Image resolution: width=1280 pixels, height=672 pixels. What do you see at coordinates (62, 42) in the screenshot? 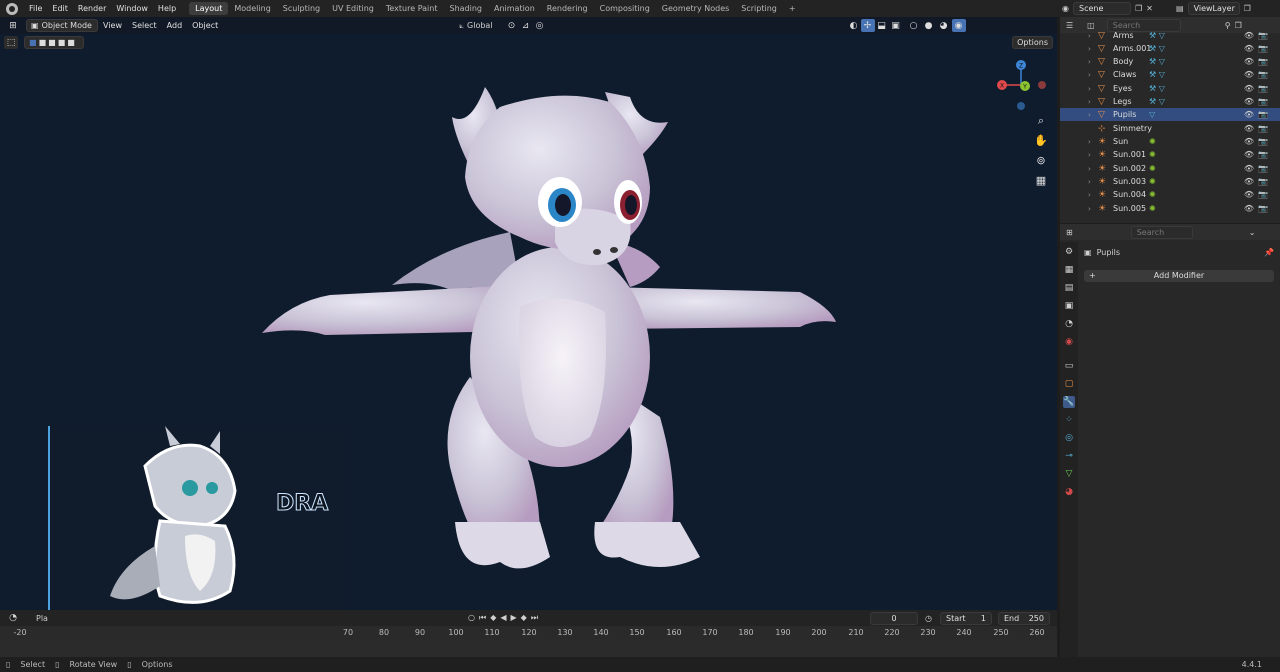
I see `select-invert-icon: ■` at bounding box center [62, 42].